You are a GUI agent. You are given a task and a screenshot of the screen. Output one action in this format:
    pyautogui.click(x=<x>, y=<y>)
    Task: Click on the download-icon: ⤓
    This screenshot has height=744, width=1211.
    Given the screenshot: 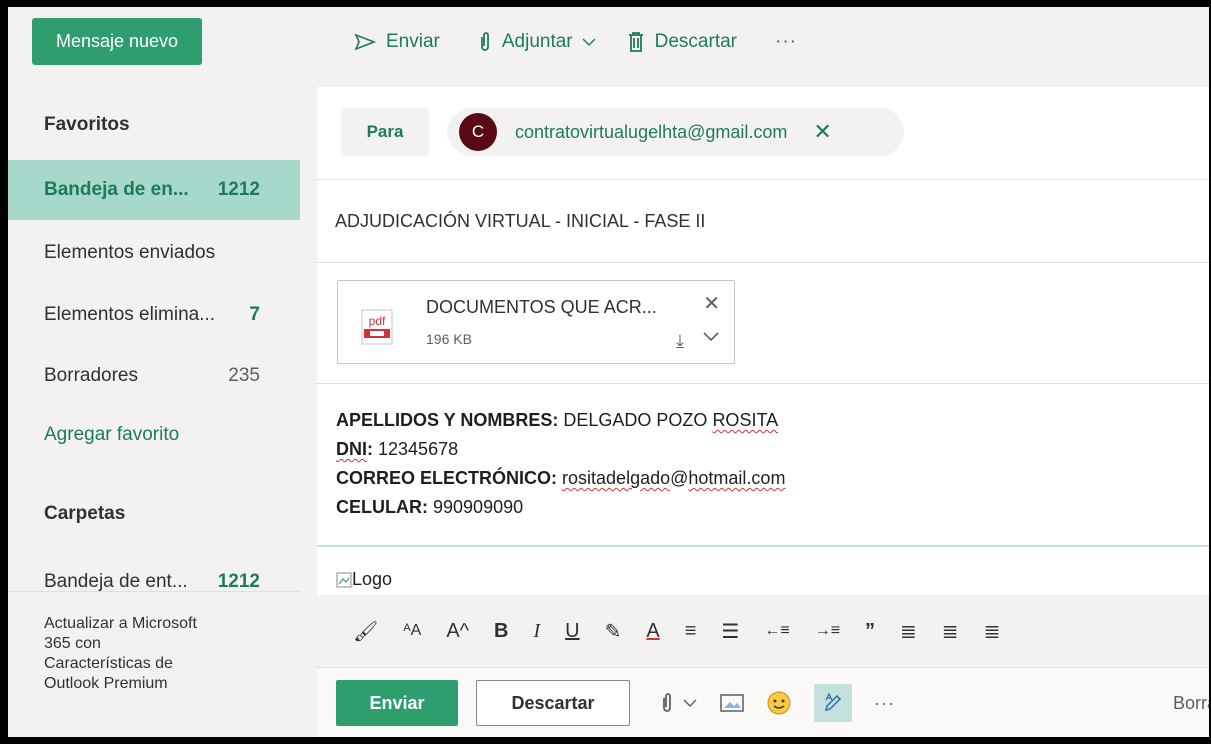 What is the action you would take?
    pyautogui.click(x=680, y=341)
    